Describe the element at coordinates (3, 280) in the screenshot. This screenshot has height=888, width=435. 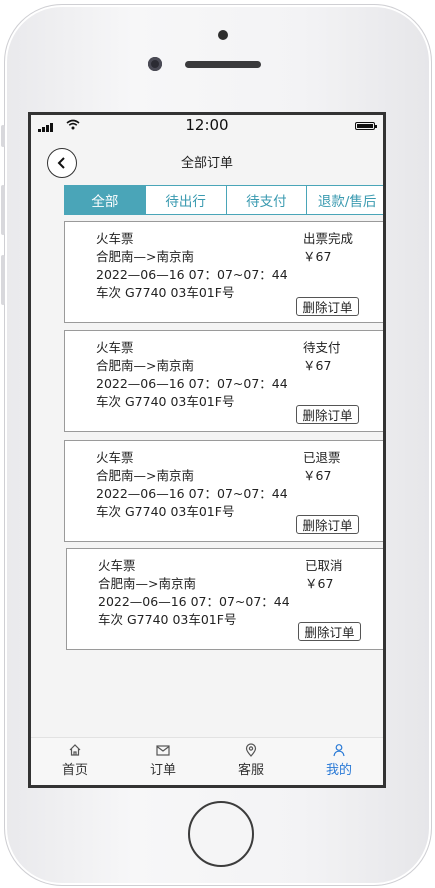
I see `volume-down-button` at that location.